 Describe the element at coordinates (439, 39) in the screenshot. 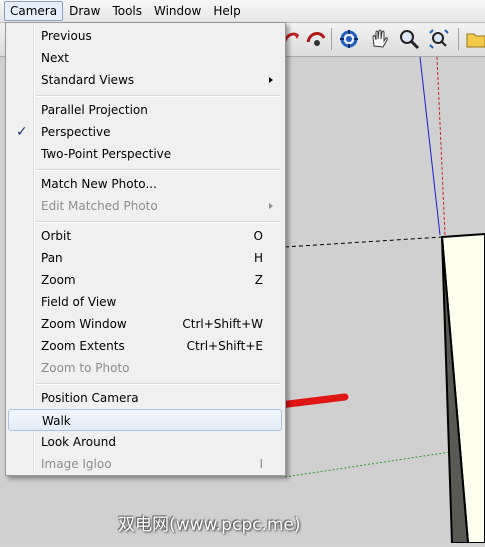

I see `zoom-extents-icon` at that location.